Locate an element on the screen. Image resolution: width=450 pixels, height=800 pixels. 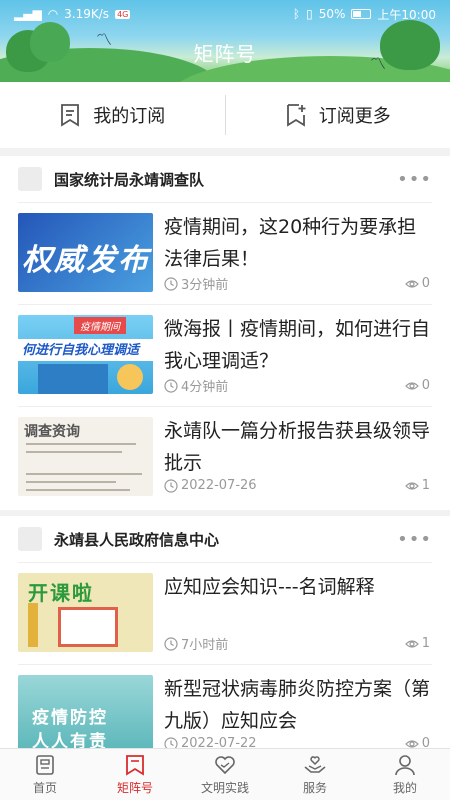
signal-icon: ▂▄▆ is located at coordinates (28, 14).